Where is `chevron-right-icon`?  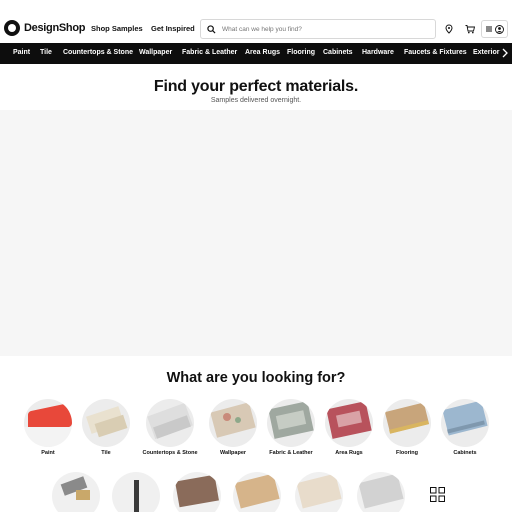 chevron-right-icon is located at coordinates (505, 53).